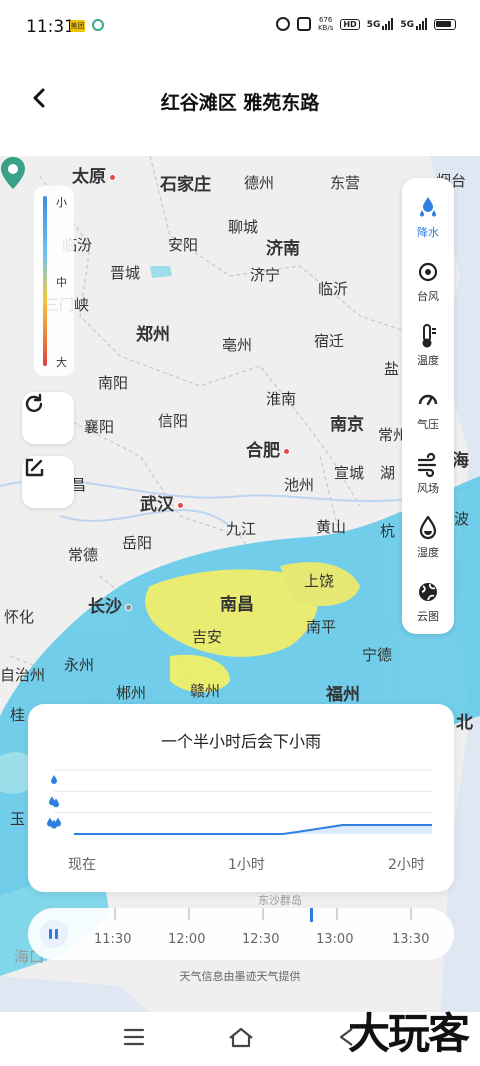 This screenshot has height=1066, width=480. Describe the element at coordinates (61, 362) in the screenshot. I see `legend-high: 大` at that location.